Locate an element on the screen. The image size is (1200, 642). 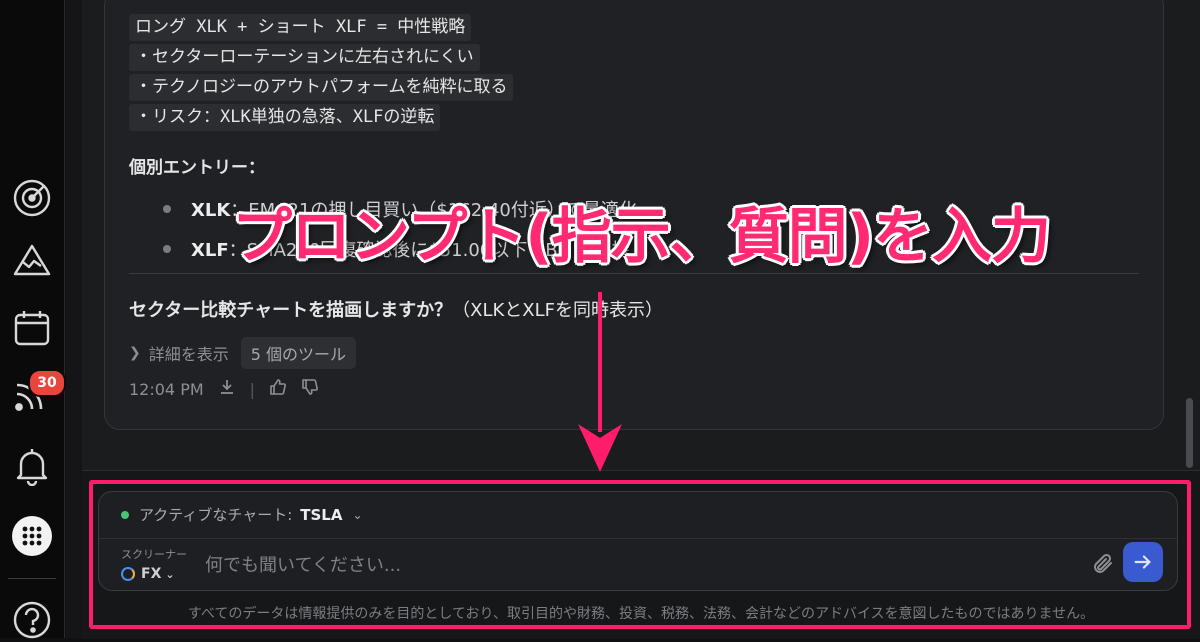
code-line: ロング XLK + ショート XLF = 中性戦略 is located at coordinates (300, 27).